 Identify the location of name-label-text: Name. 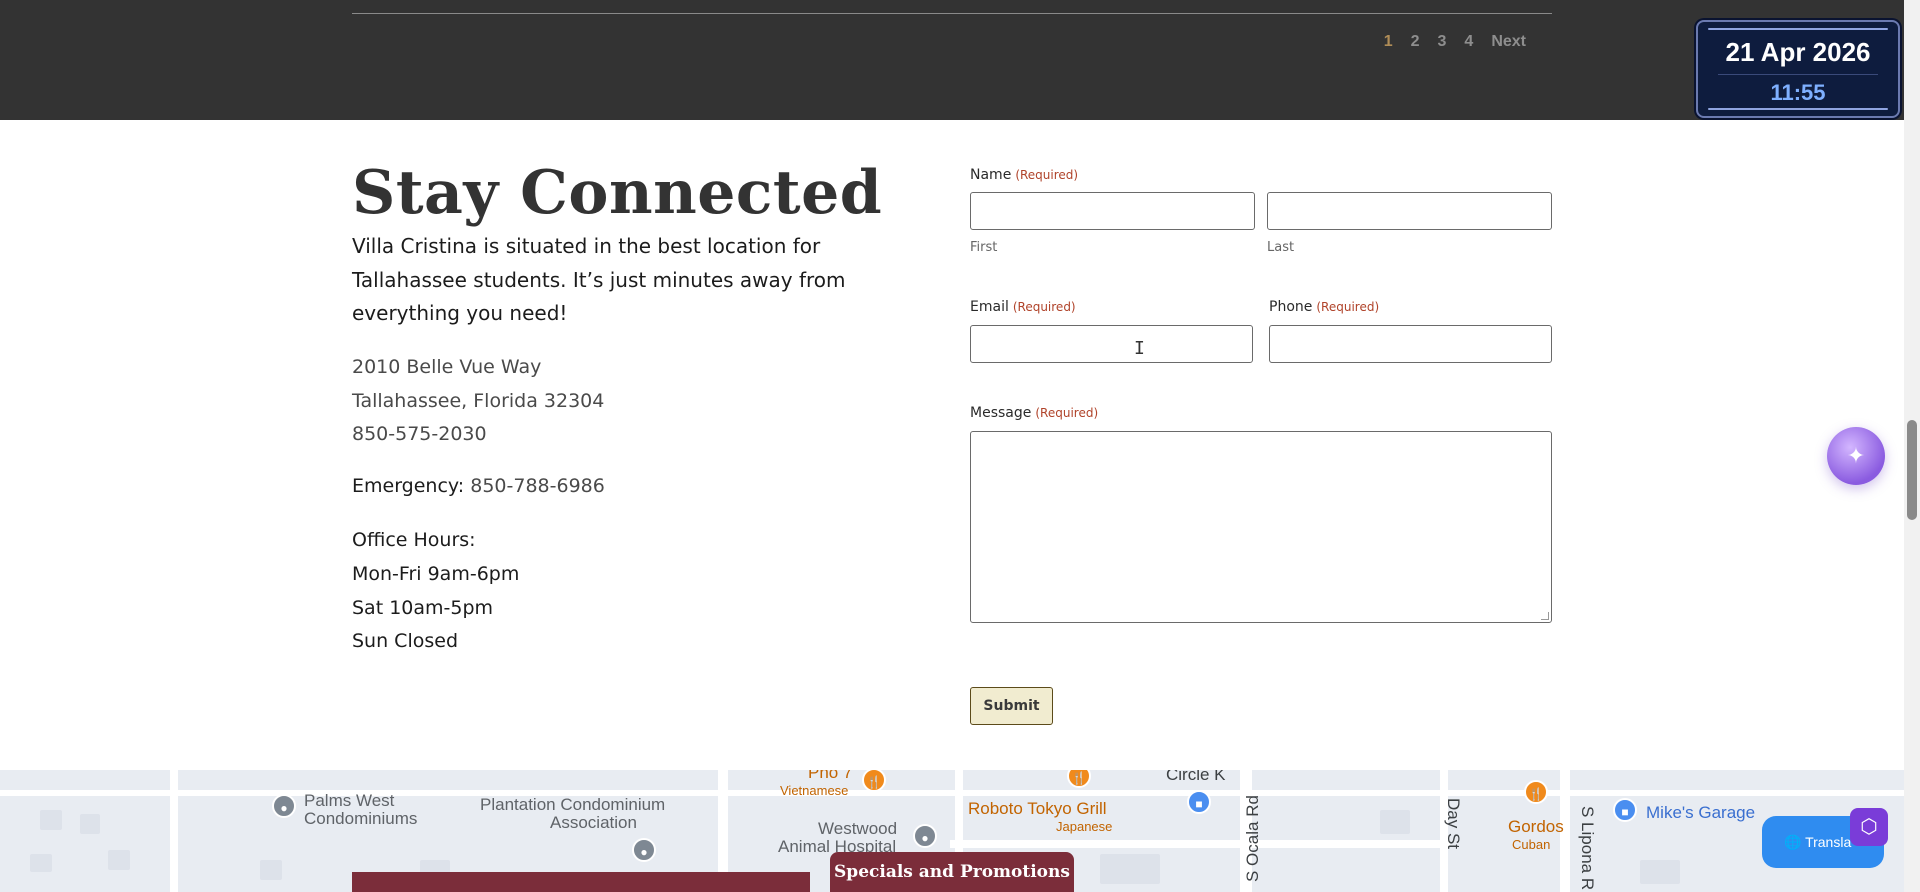
(991, 175).